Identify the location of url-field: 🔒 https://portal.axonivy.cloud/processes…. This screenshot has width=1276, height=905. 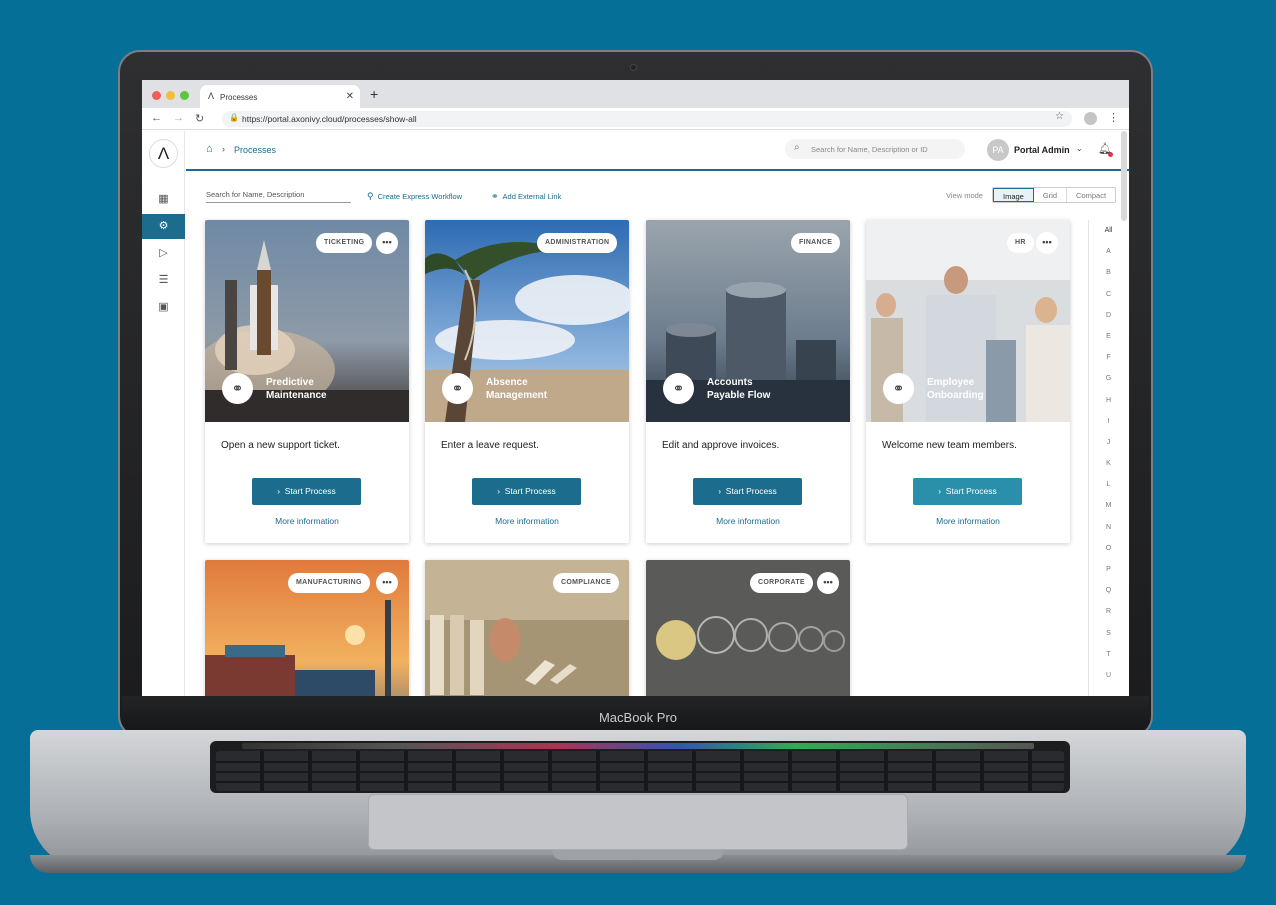
(647, 119).